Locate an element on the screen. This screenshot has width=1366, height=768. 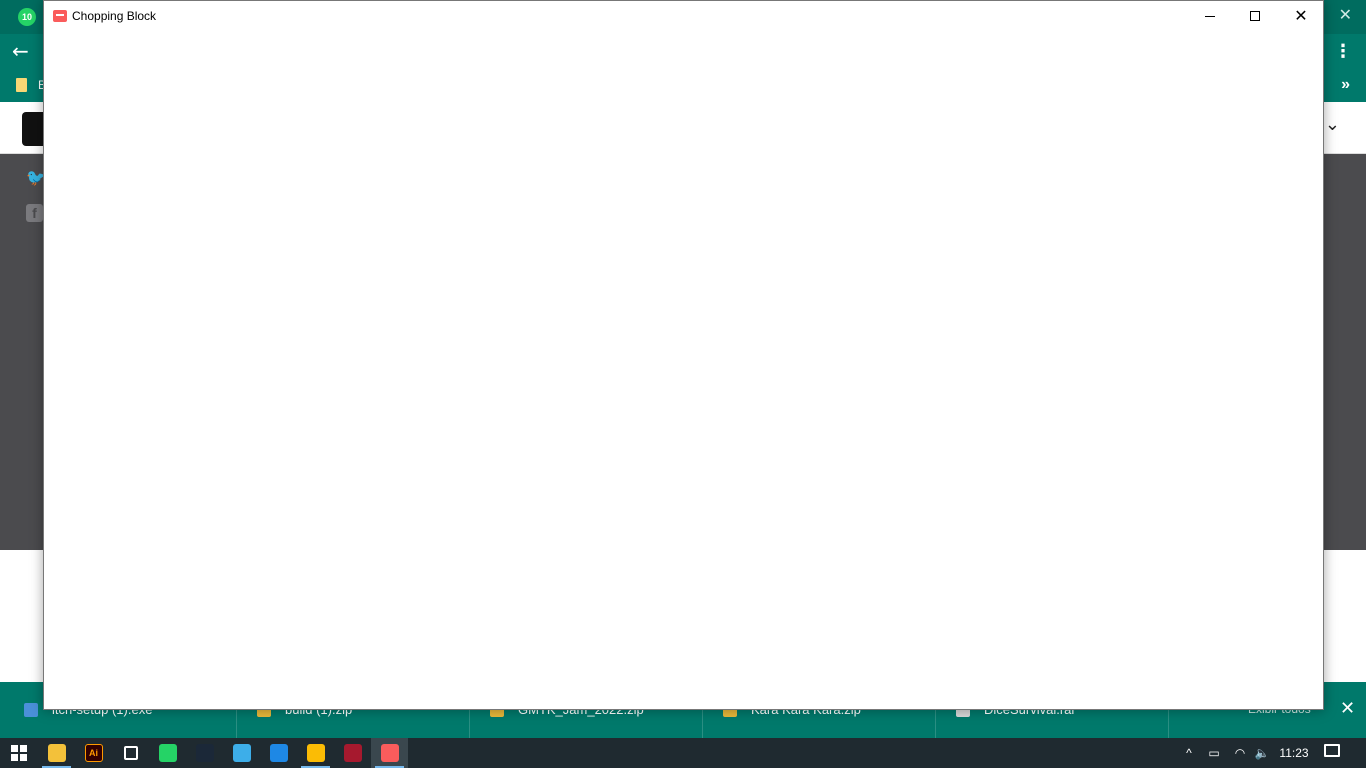
installer-icon is located at coordinates (31, 710).